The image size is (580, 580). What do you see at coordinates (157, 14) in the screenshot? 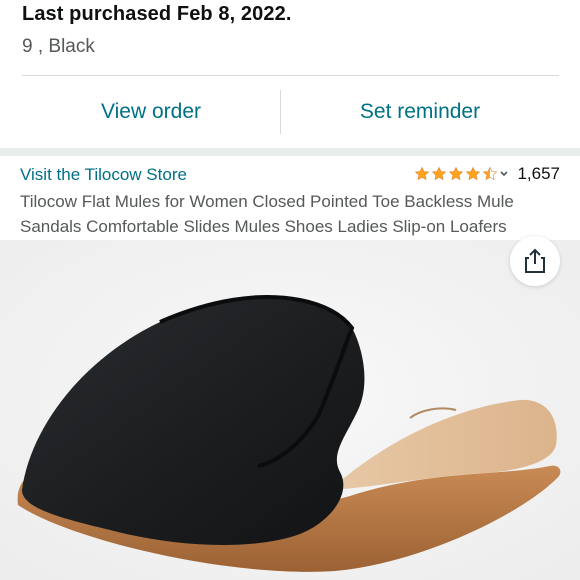
I see `last-purchased-text: Last purchased Feb 8, 2022.` at bounding box center [157, 14].